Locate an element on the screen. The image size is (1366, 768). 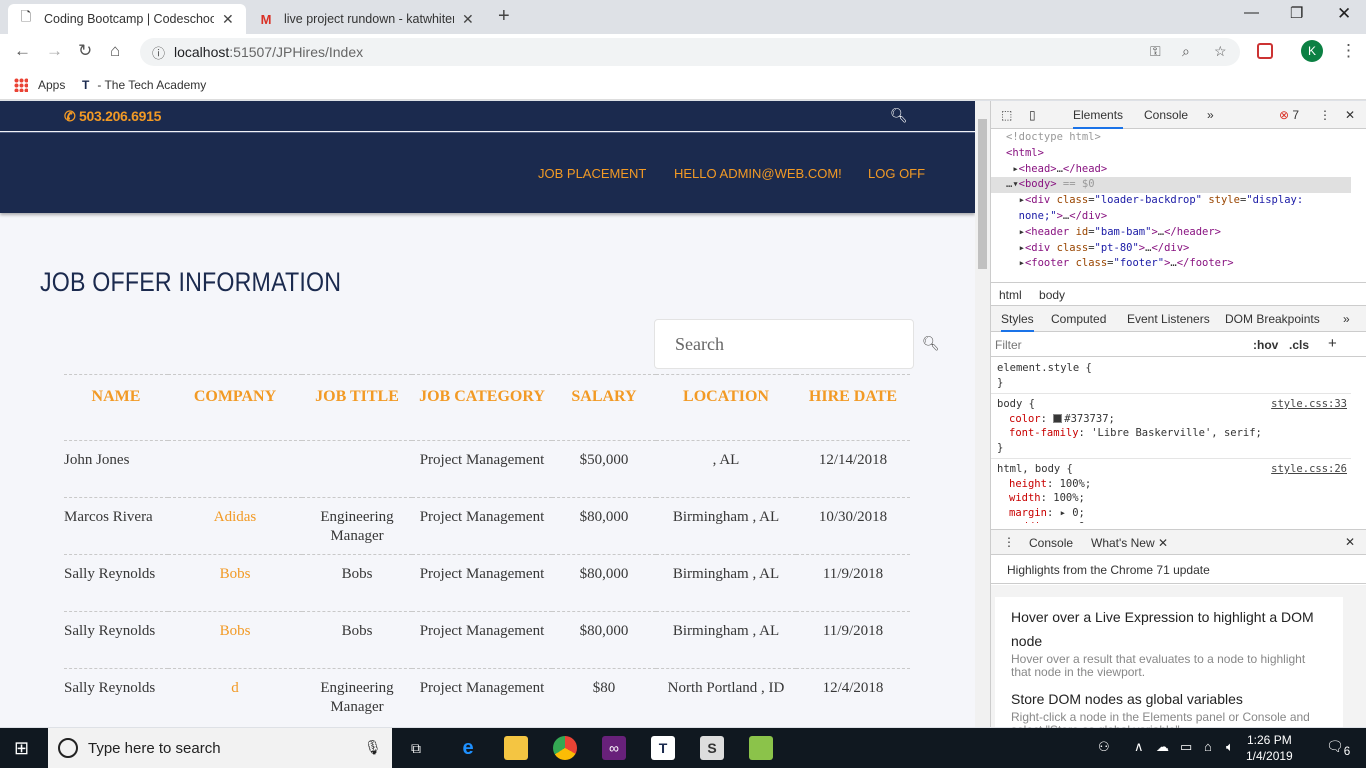
cell-company: d is located at coordinates (235, 697).